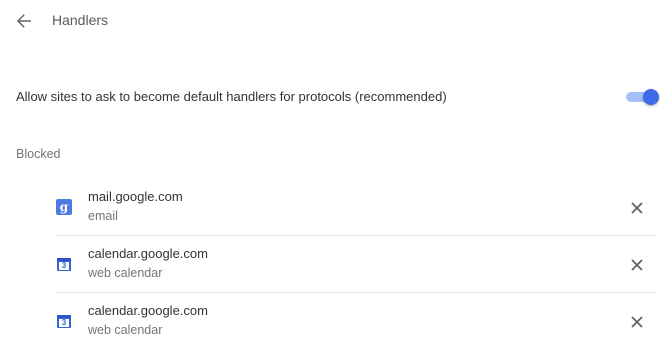  Describe the element at coordinates (38, 154) in the screenshot. I see `blocked-section-label: Blocked` at that location.